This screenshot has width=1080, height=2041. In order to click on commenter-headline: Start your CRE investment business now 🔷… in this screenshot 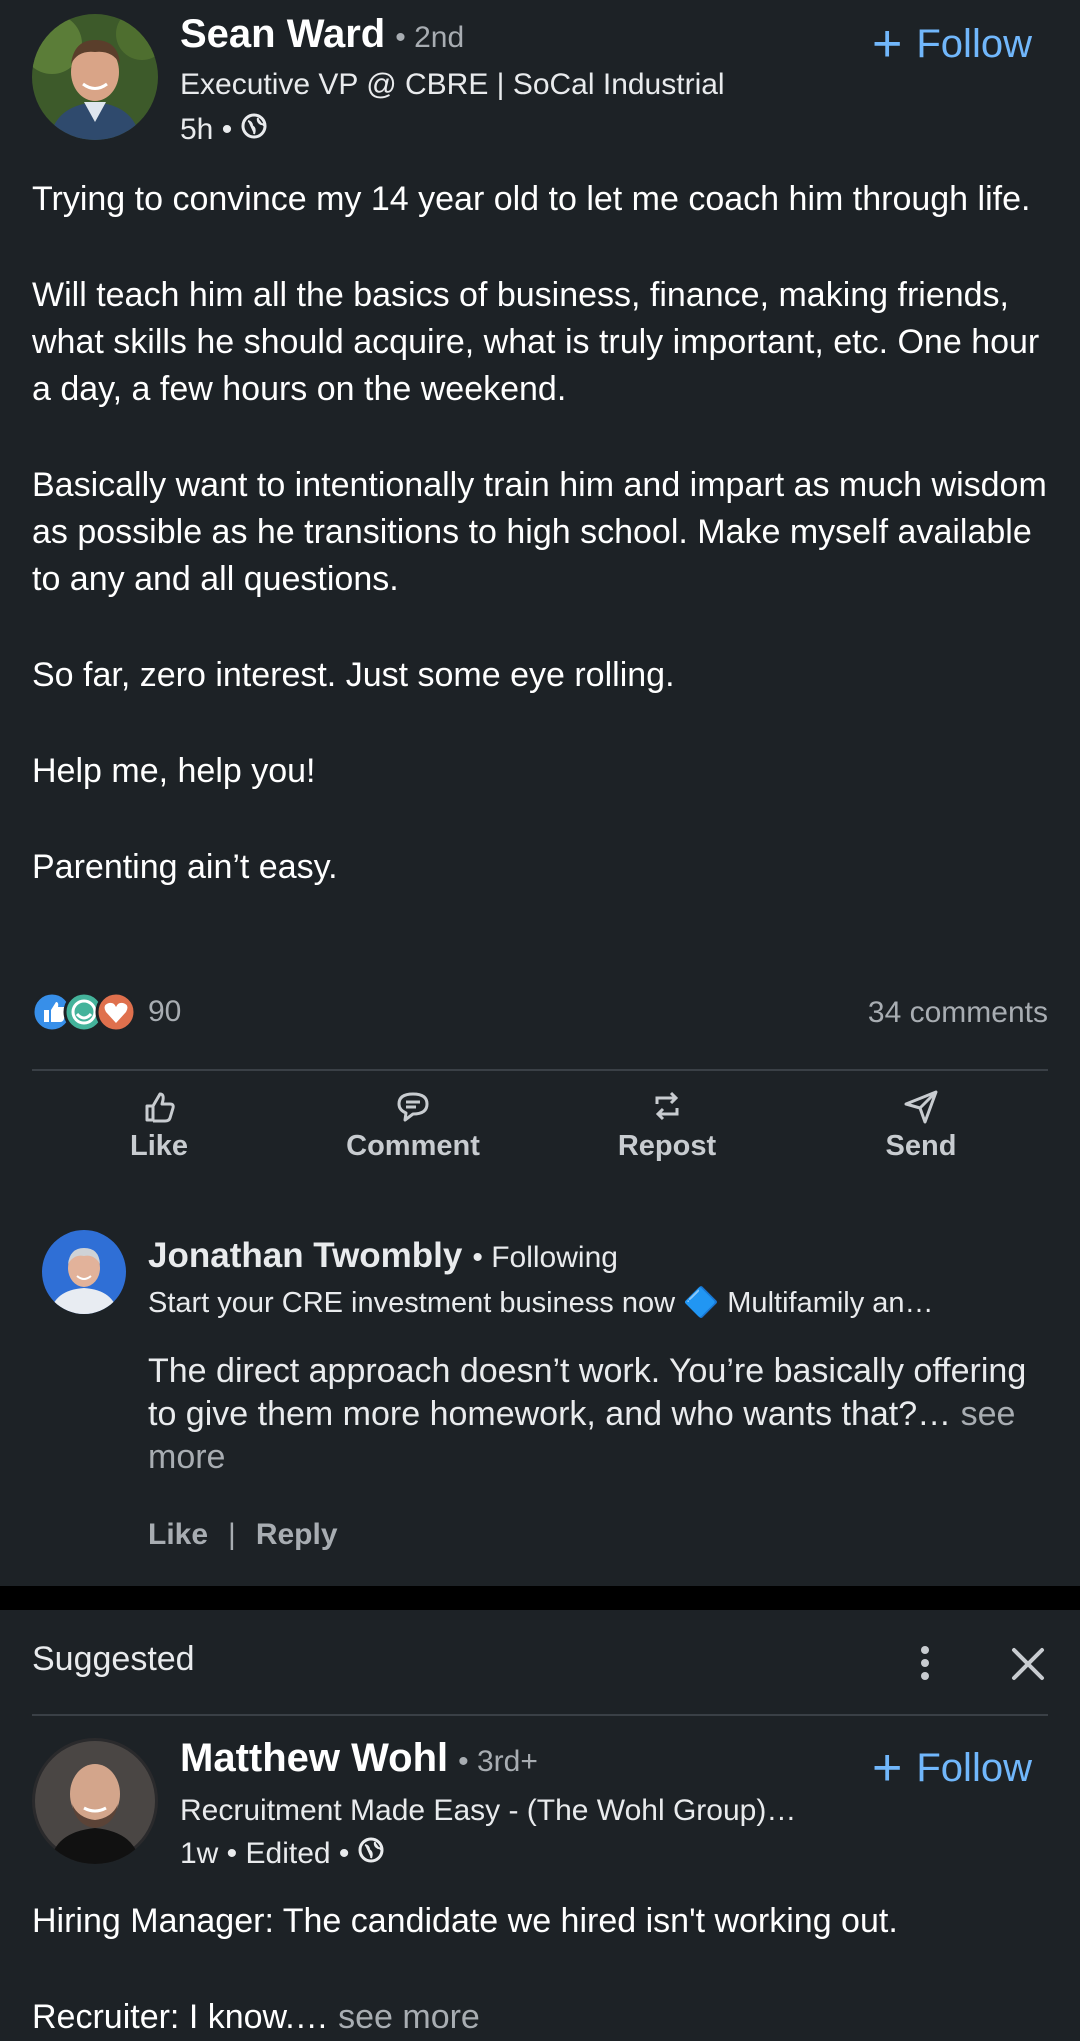, I will do `click(541, 1303)`.